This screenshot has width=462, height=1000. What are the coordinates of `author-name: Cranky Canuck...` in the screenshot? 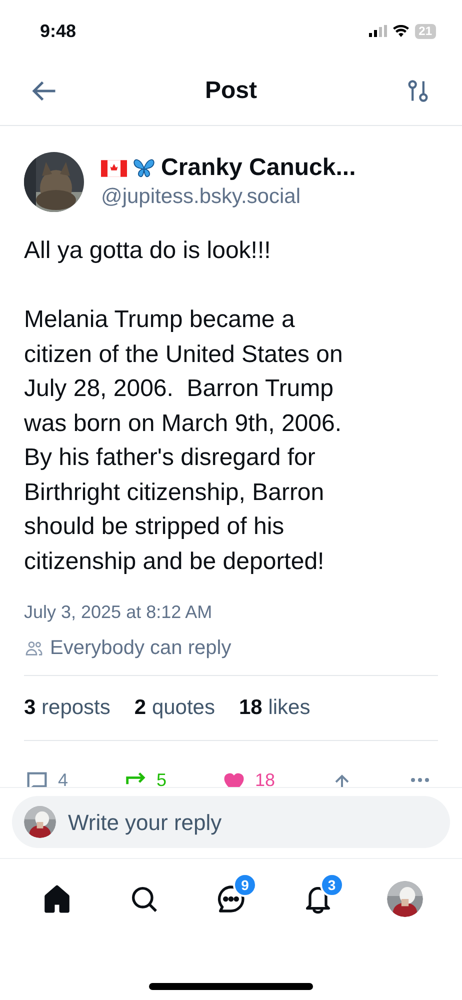 It's located at (258, 168).